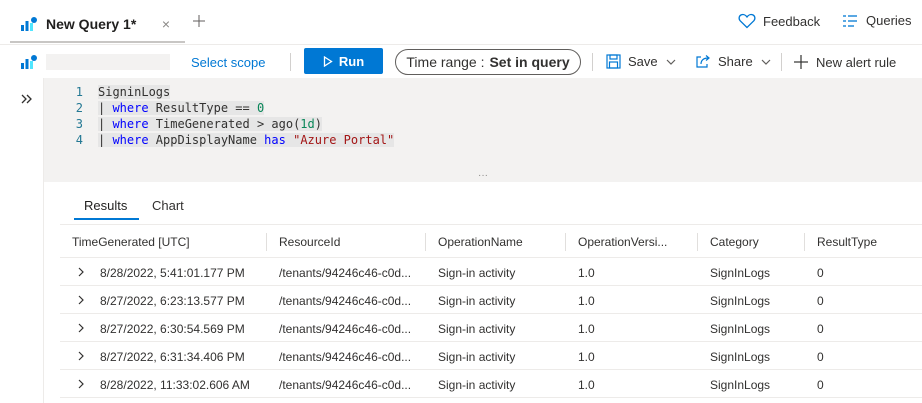  What do you see at coordinates (29, 24) in the screenshot?
I see `log-analytics-icon` at bounding box center [29, 24].